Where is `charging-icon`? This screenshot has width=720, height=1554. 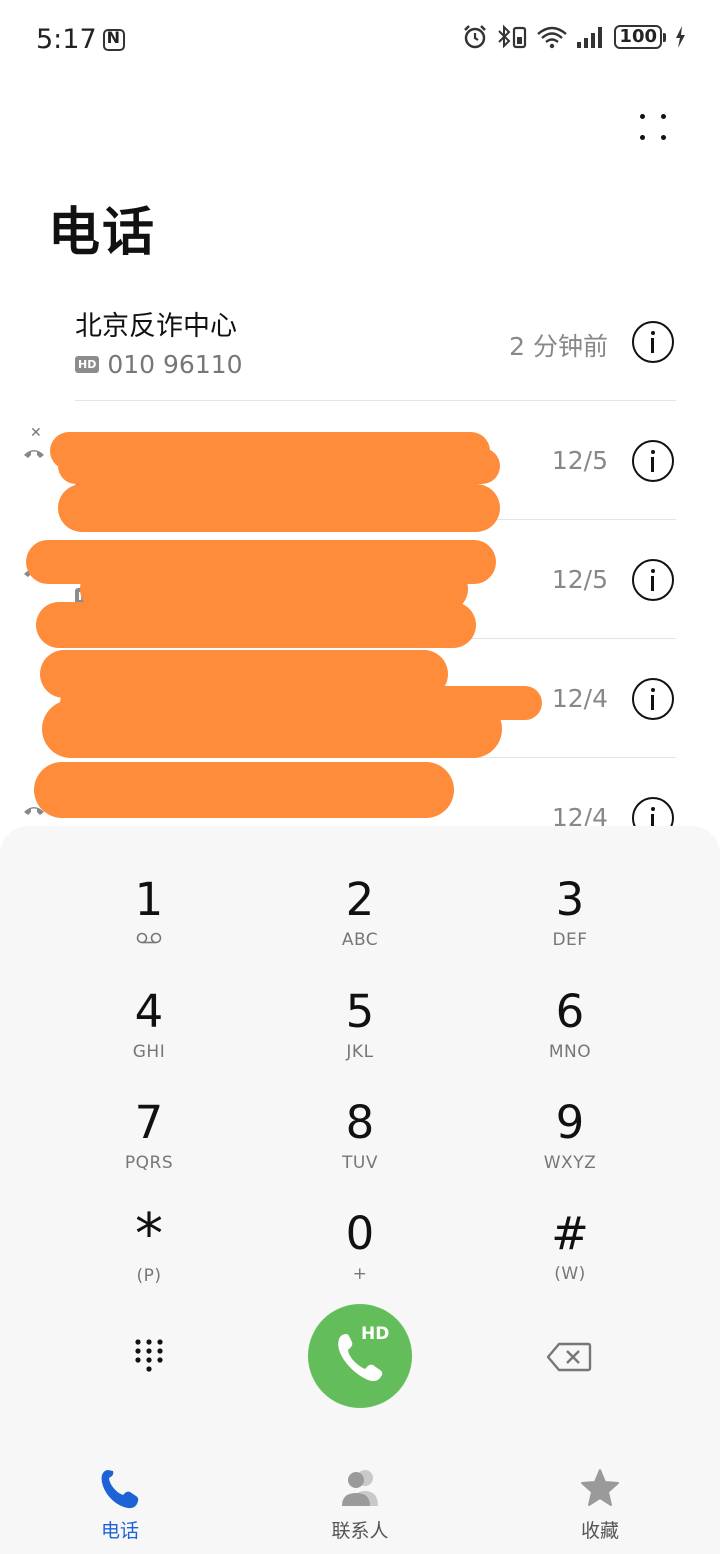 charging-icon is located at coordinates (680, 37).